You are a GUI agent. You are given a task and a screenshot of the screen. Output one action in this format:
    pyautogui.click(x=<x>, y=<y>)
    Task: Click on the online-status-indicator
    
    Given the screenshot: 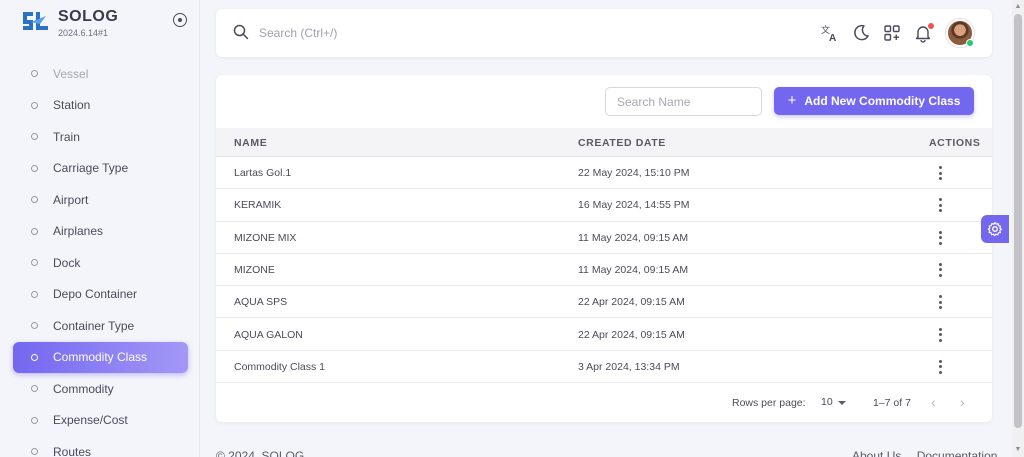 What is the action you would take?
    pyautogui.click(x=970, y=43)
    